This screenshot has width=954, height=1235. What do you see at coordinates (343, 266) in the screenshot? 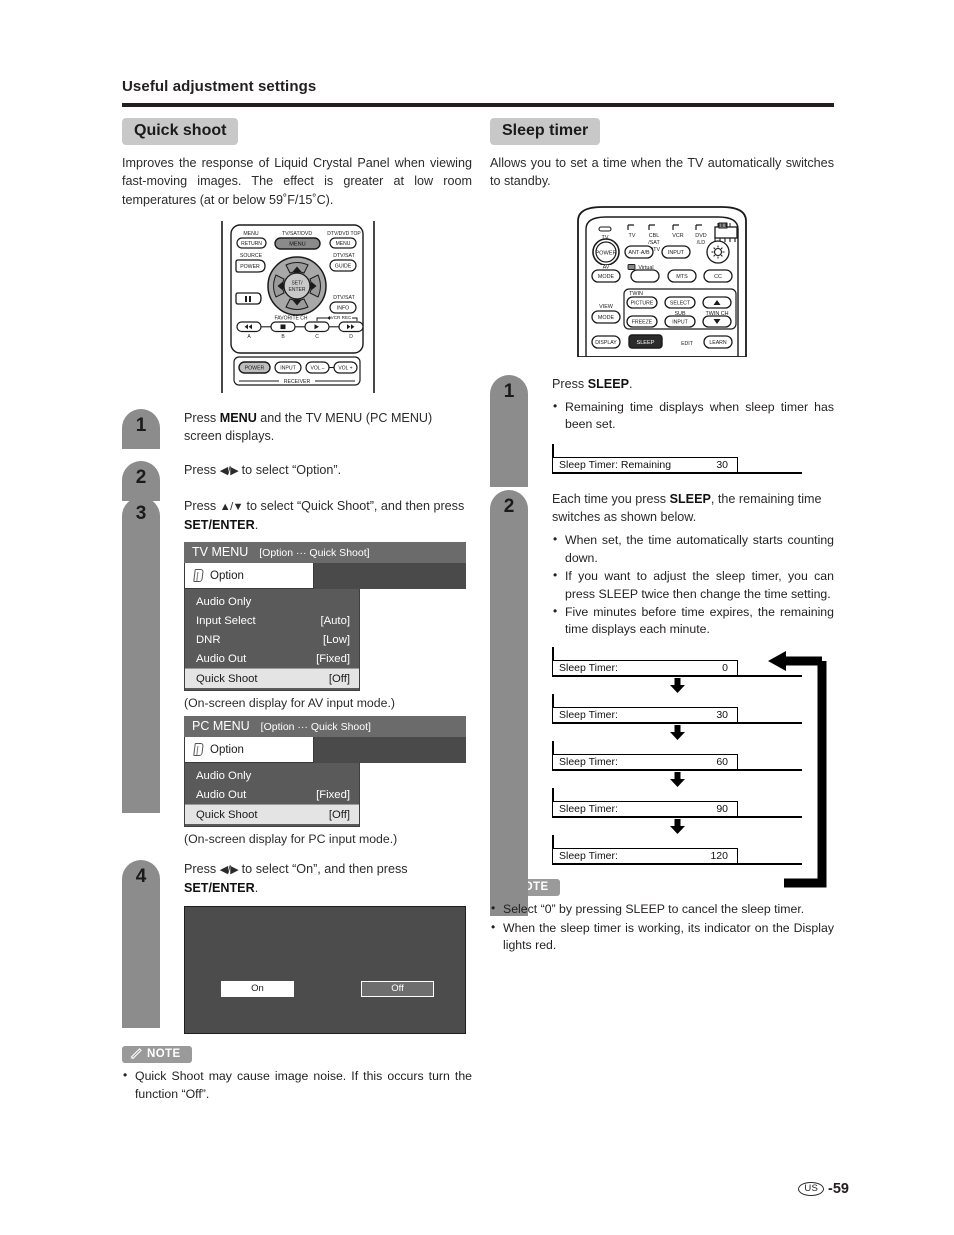
I see `svg-text: GUIDE` at bounding box center [343, 266].